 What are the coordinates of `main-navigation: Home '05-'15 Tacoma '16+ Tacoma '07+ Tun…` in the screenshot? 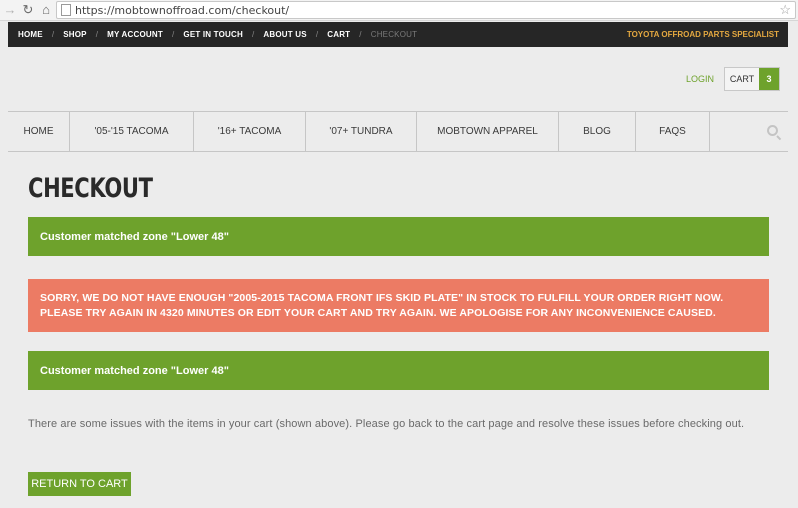 It's located at (398, 131).